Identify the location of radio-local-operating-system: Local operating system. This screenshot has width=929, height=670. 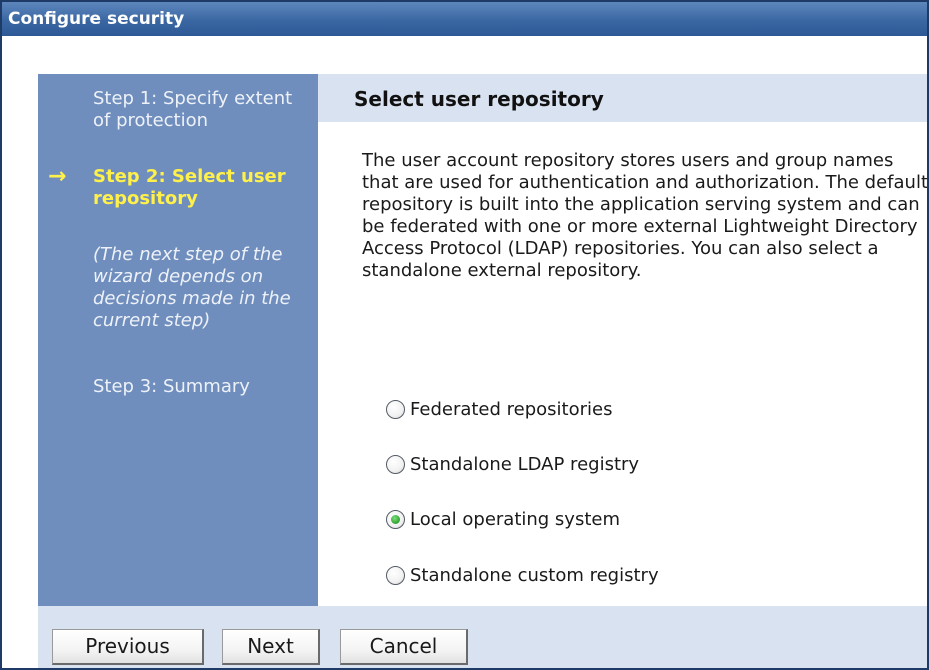
(503, 519).